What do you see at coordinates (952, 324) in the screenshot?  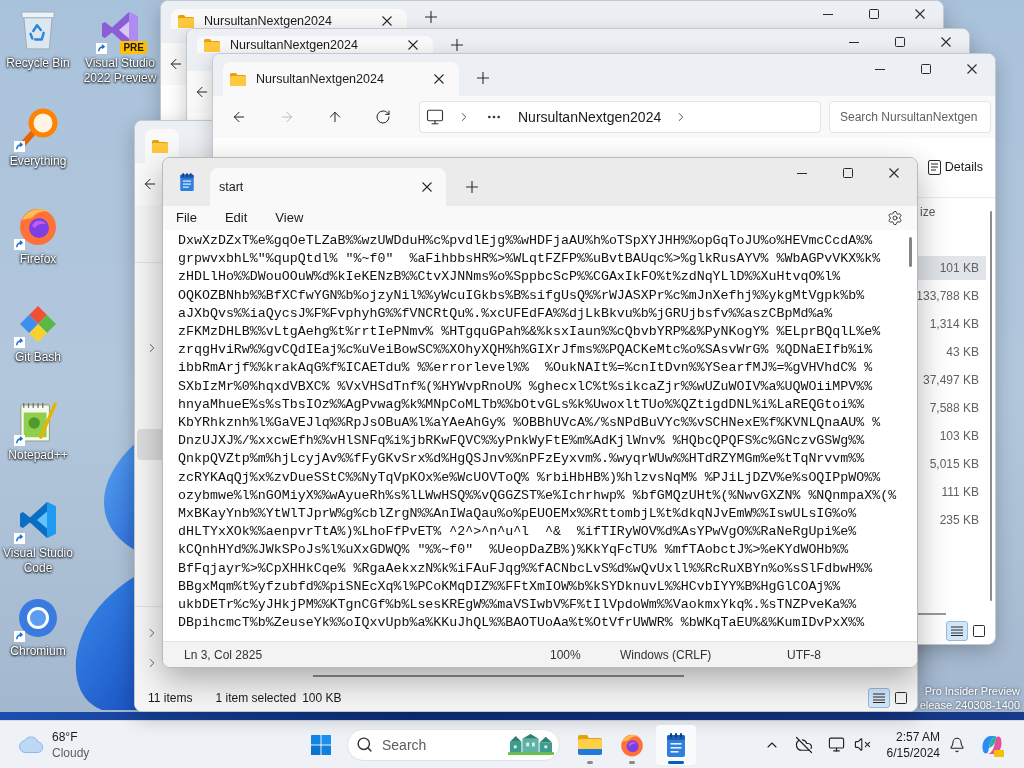 I see `file-row: 1,314 KB` at bounding box center [952, 324].